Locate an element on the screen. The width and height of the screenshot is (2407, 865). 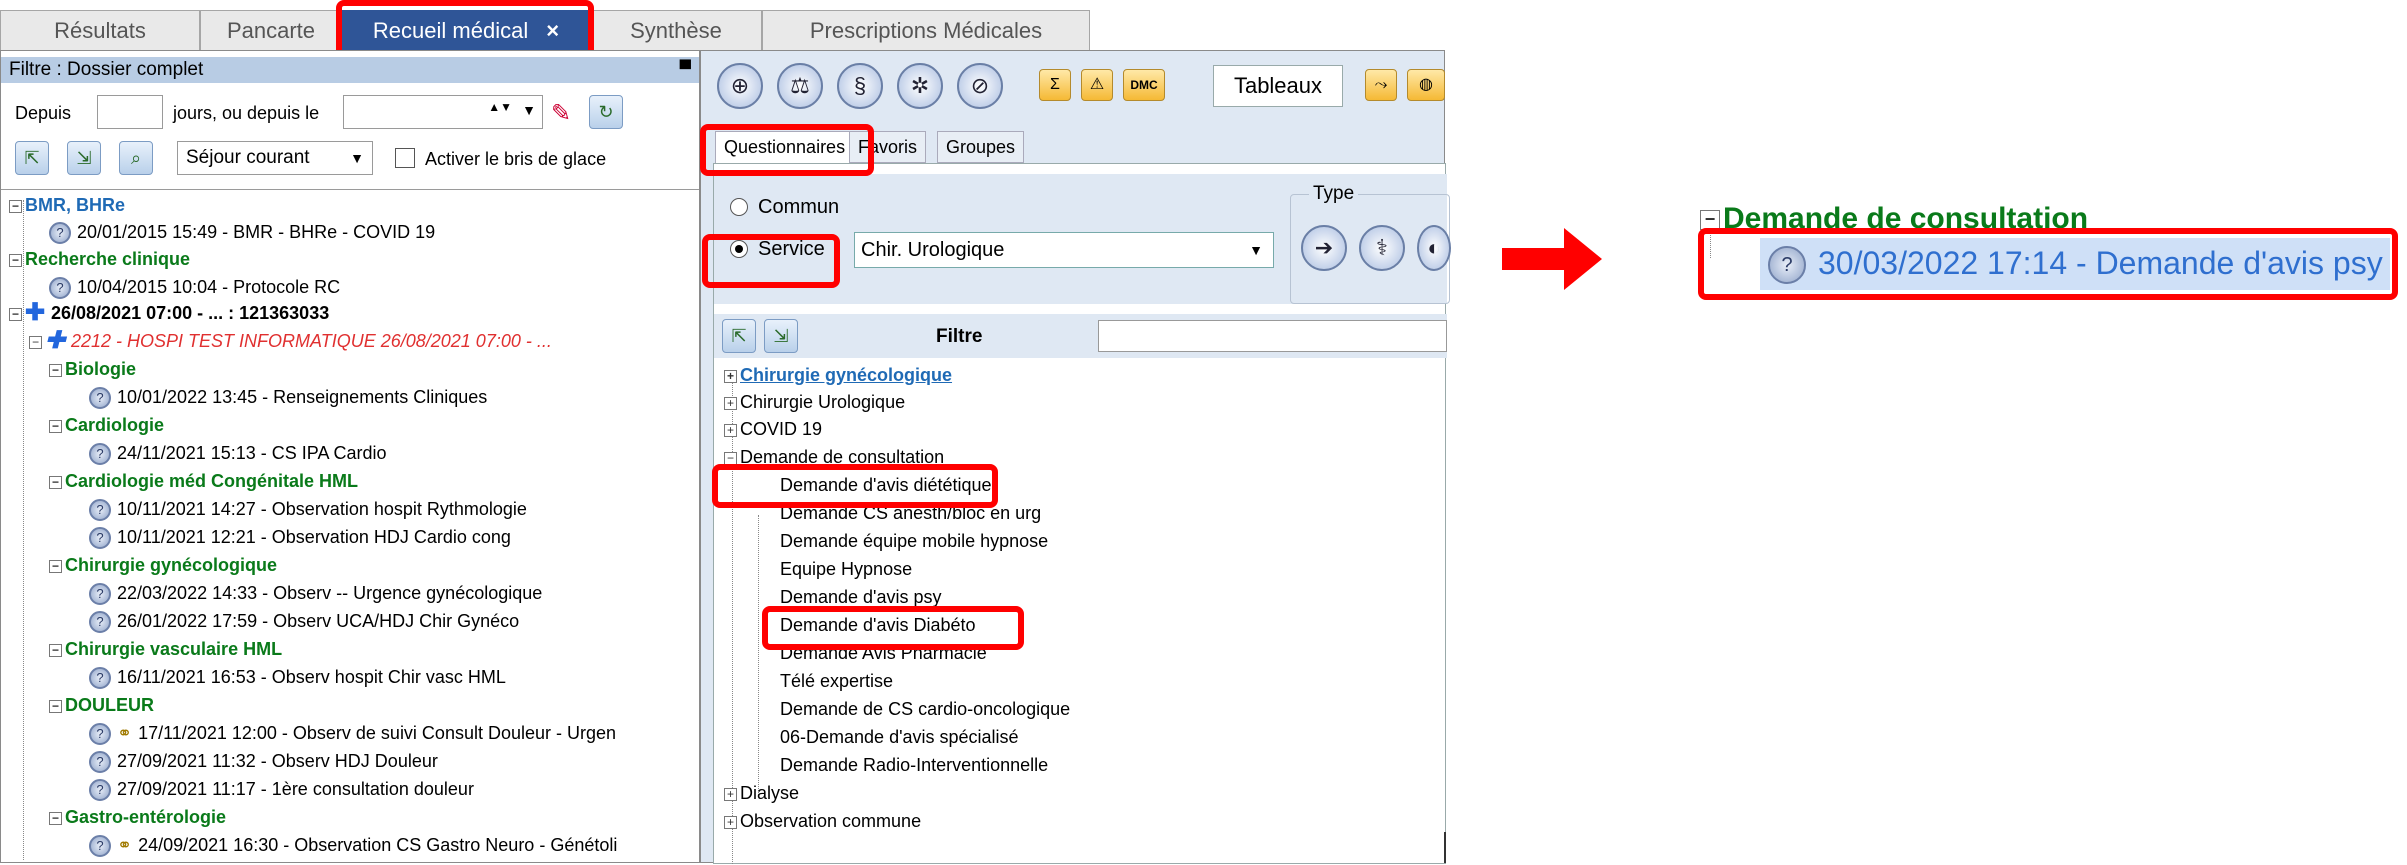
tab-prescriptions: Prescriptions Médicales is located at coordinates (926, 30).